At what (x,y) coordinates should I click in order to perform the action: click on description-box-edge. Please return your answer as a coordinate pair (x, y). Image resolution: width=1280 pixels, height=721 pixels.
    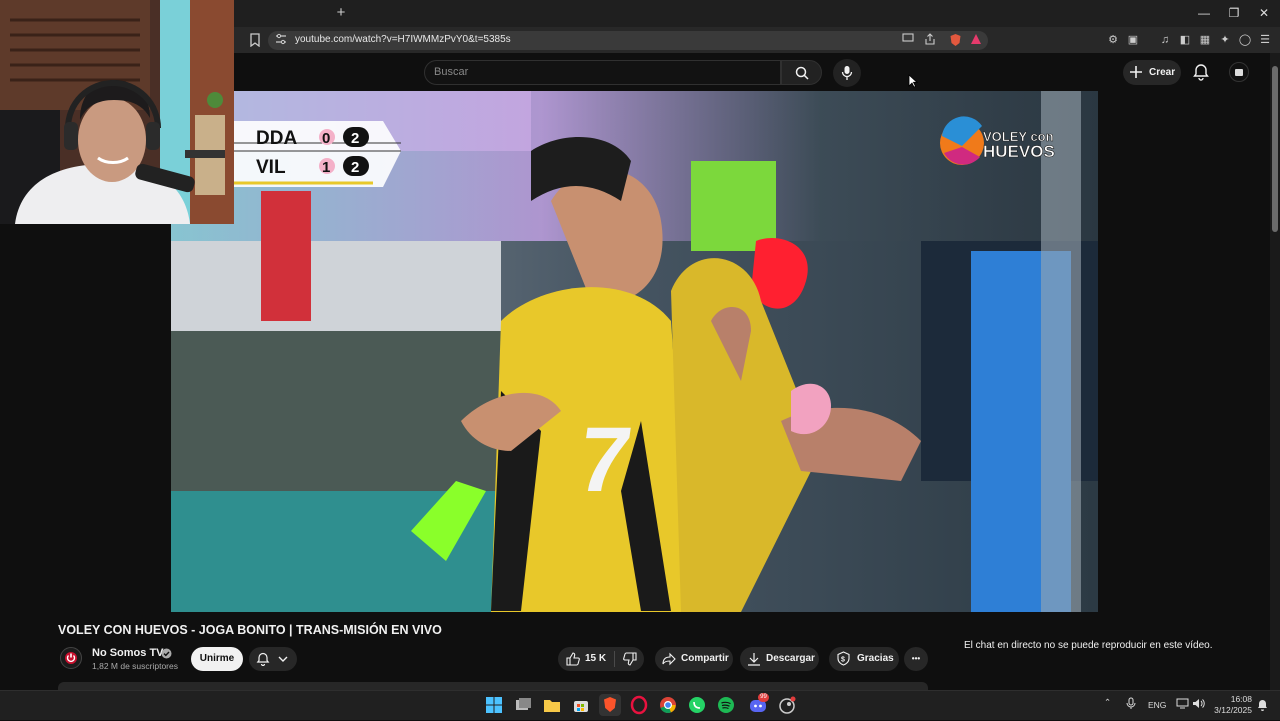
    Looking at the image, I should click on (493, 686).